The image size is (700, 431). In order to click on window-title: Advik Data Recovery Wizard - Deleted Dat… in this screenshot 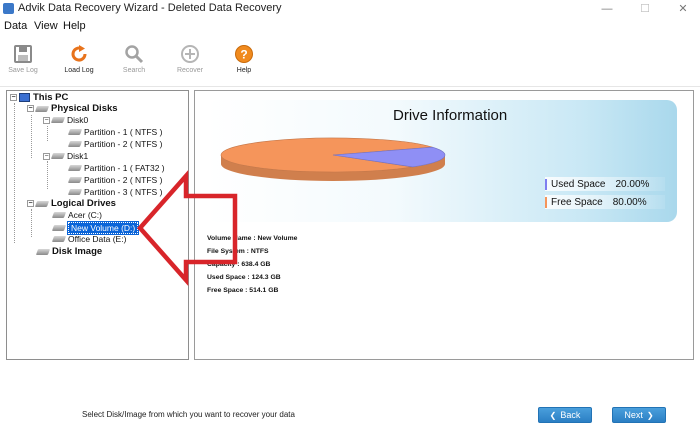, I will do `click(150, 8)`.